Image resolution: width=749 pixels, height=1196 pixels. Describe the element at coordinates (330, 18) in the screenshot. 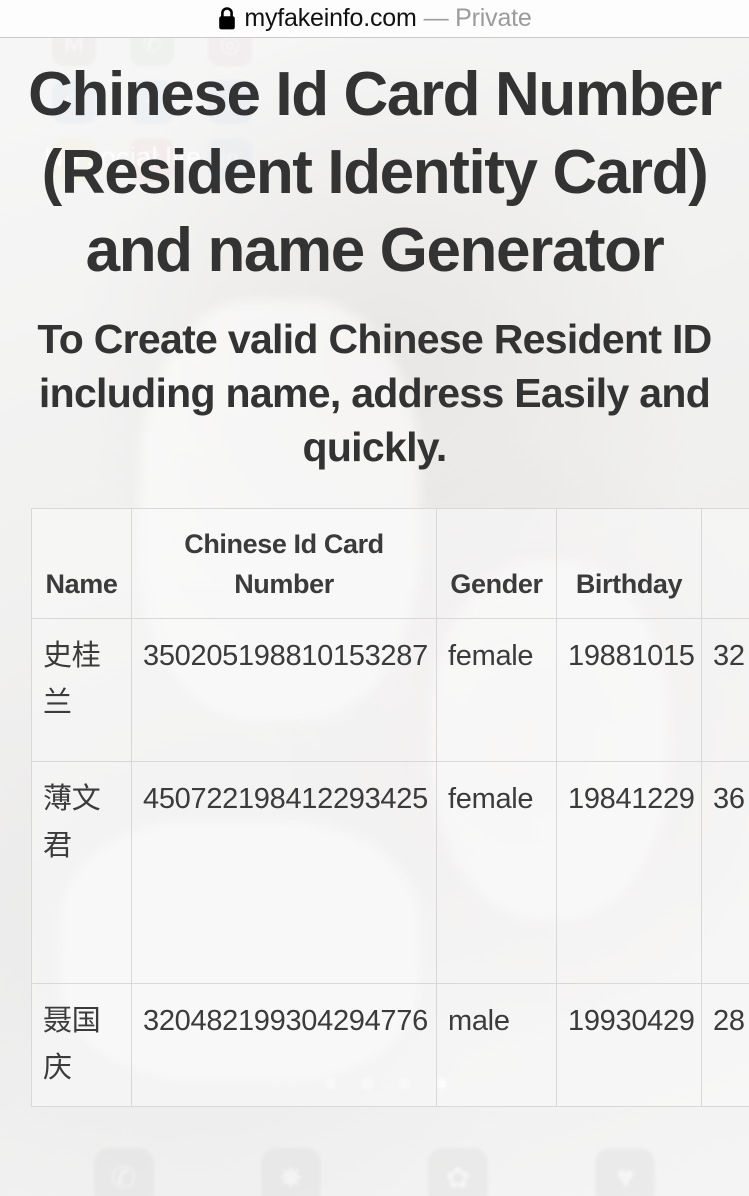

I see `address-bar-domain: myfakeinfo.com` at that location.